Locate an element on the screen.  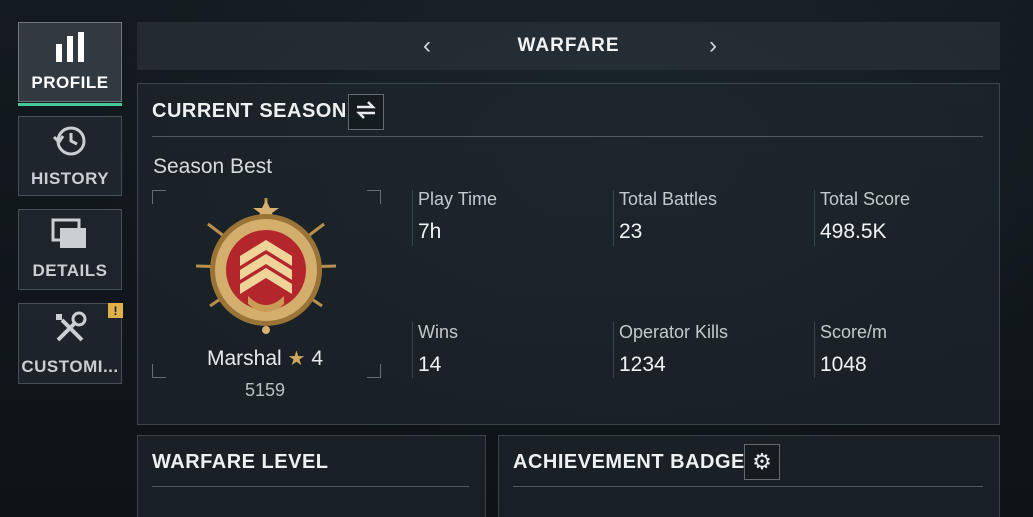
chevron-left-icon: ‹ is located at coordinates (427, 46).